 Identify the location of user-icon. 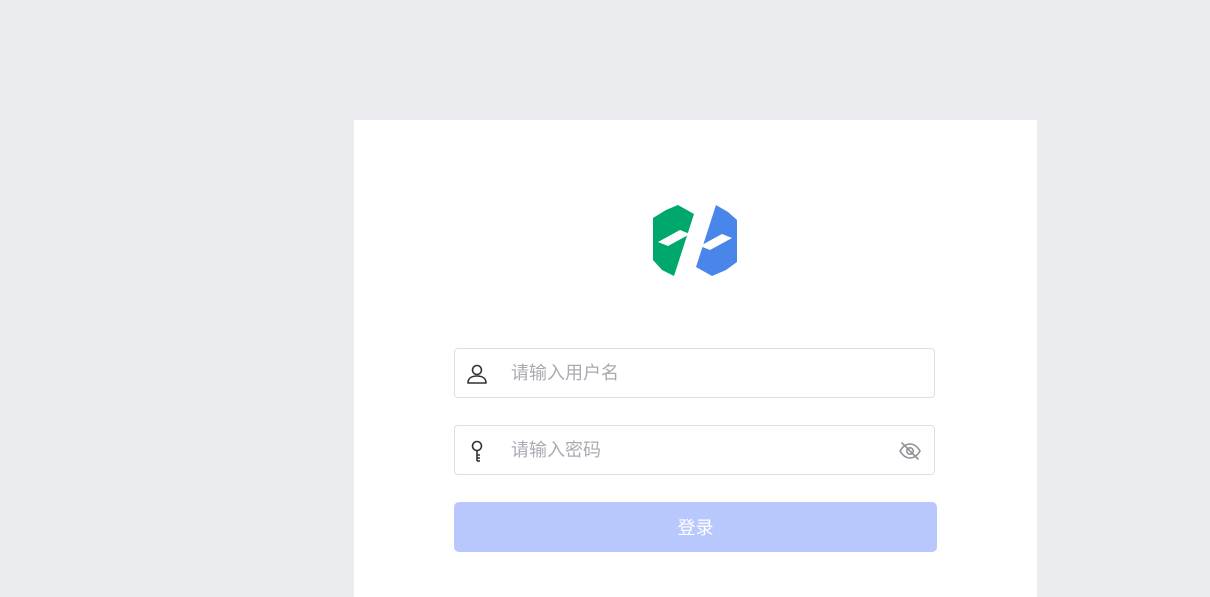
(477, 374).